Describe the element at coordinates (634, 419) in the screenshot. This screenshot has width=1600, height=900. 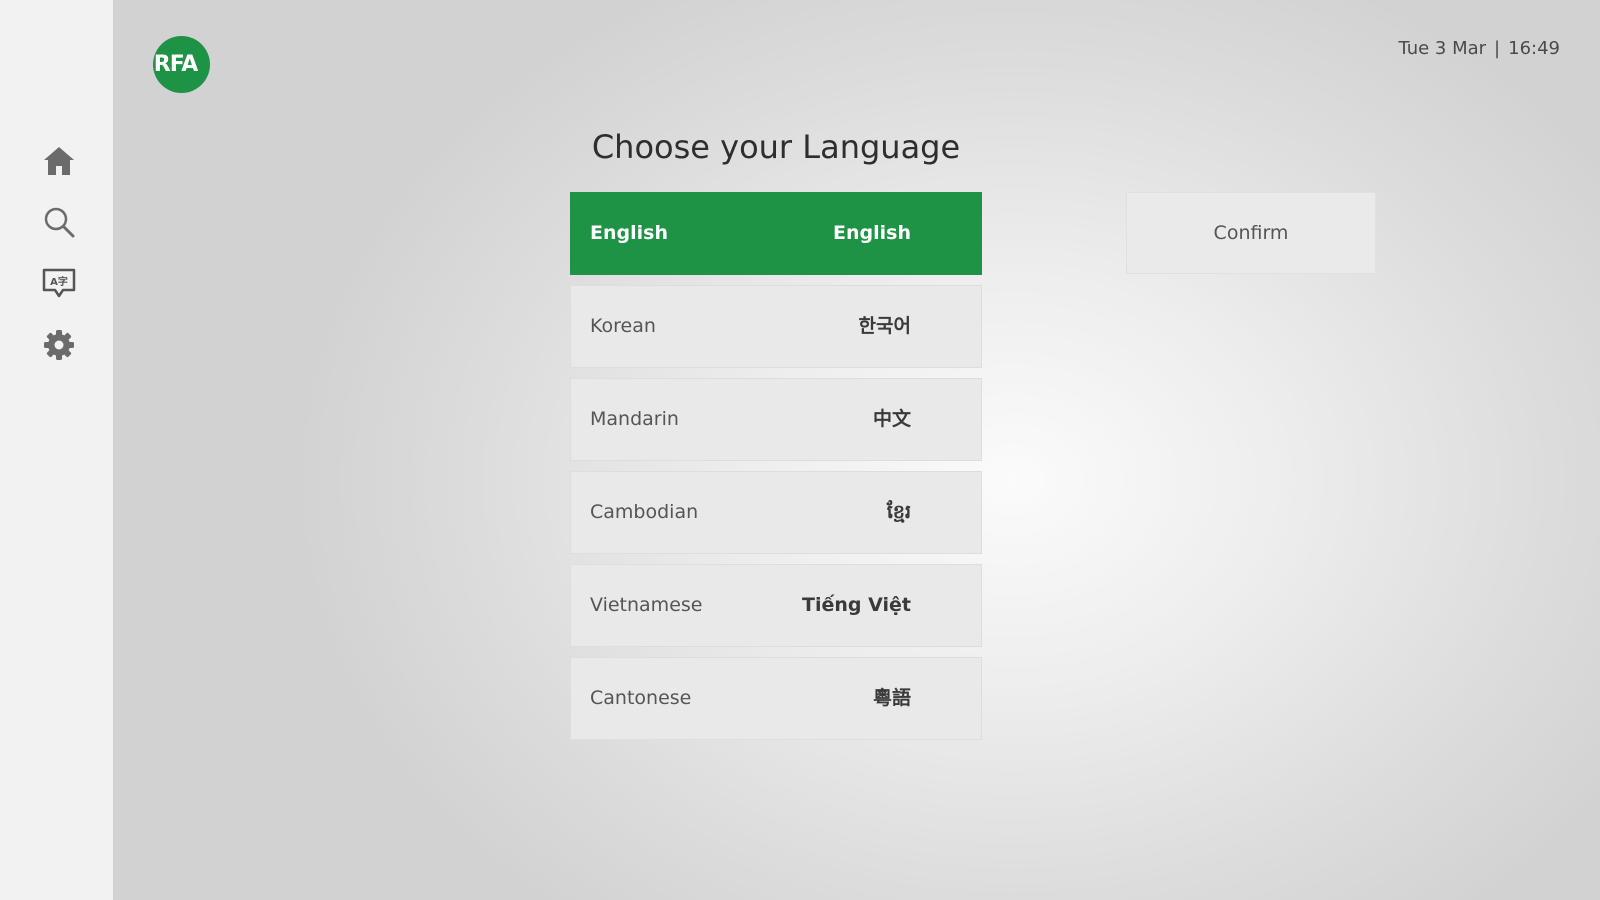
I see `language-name: Mandarin` at that location.